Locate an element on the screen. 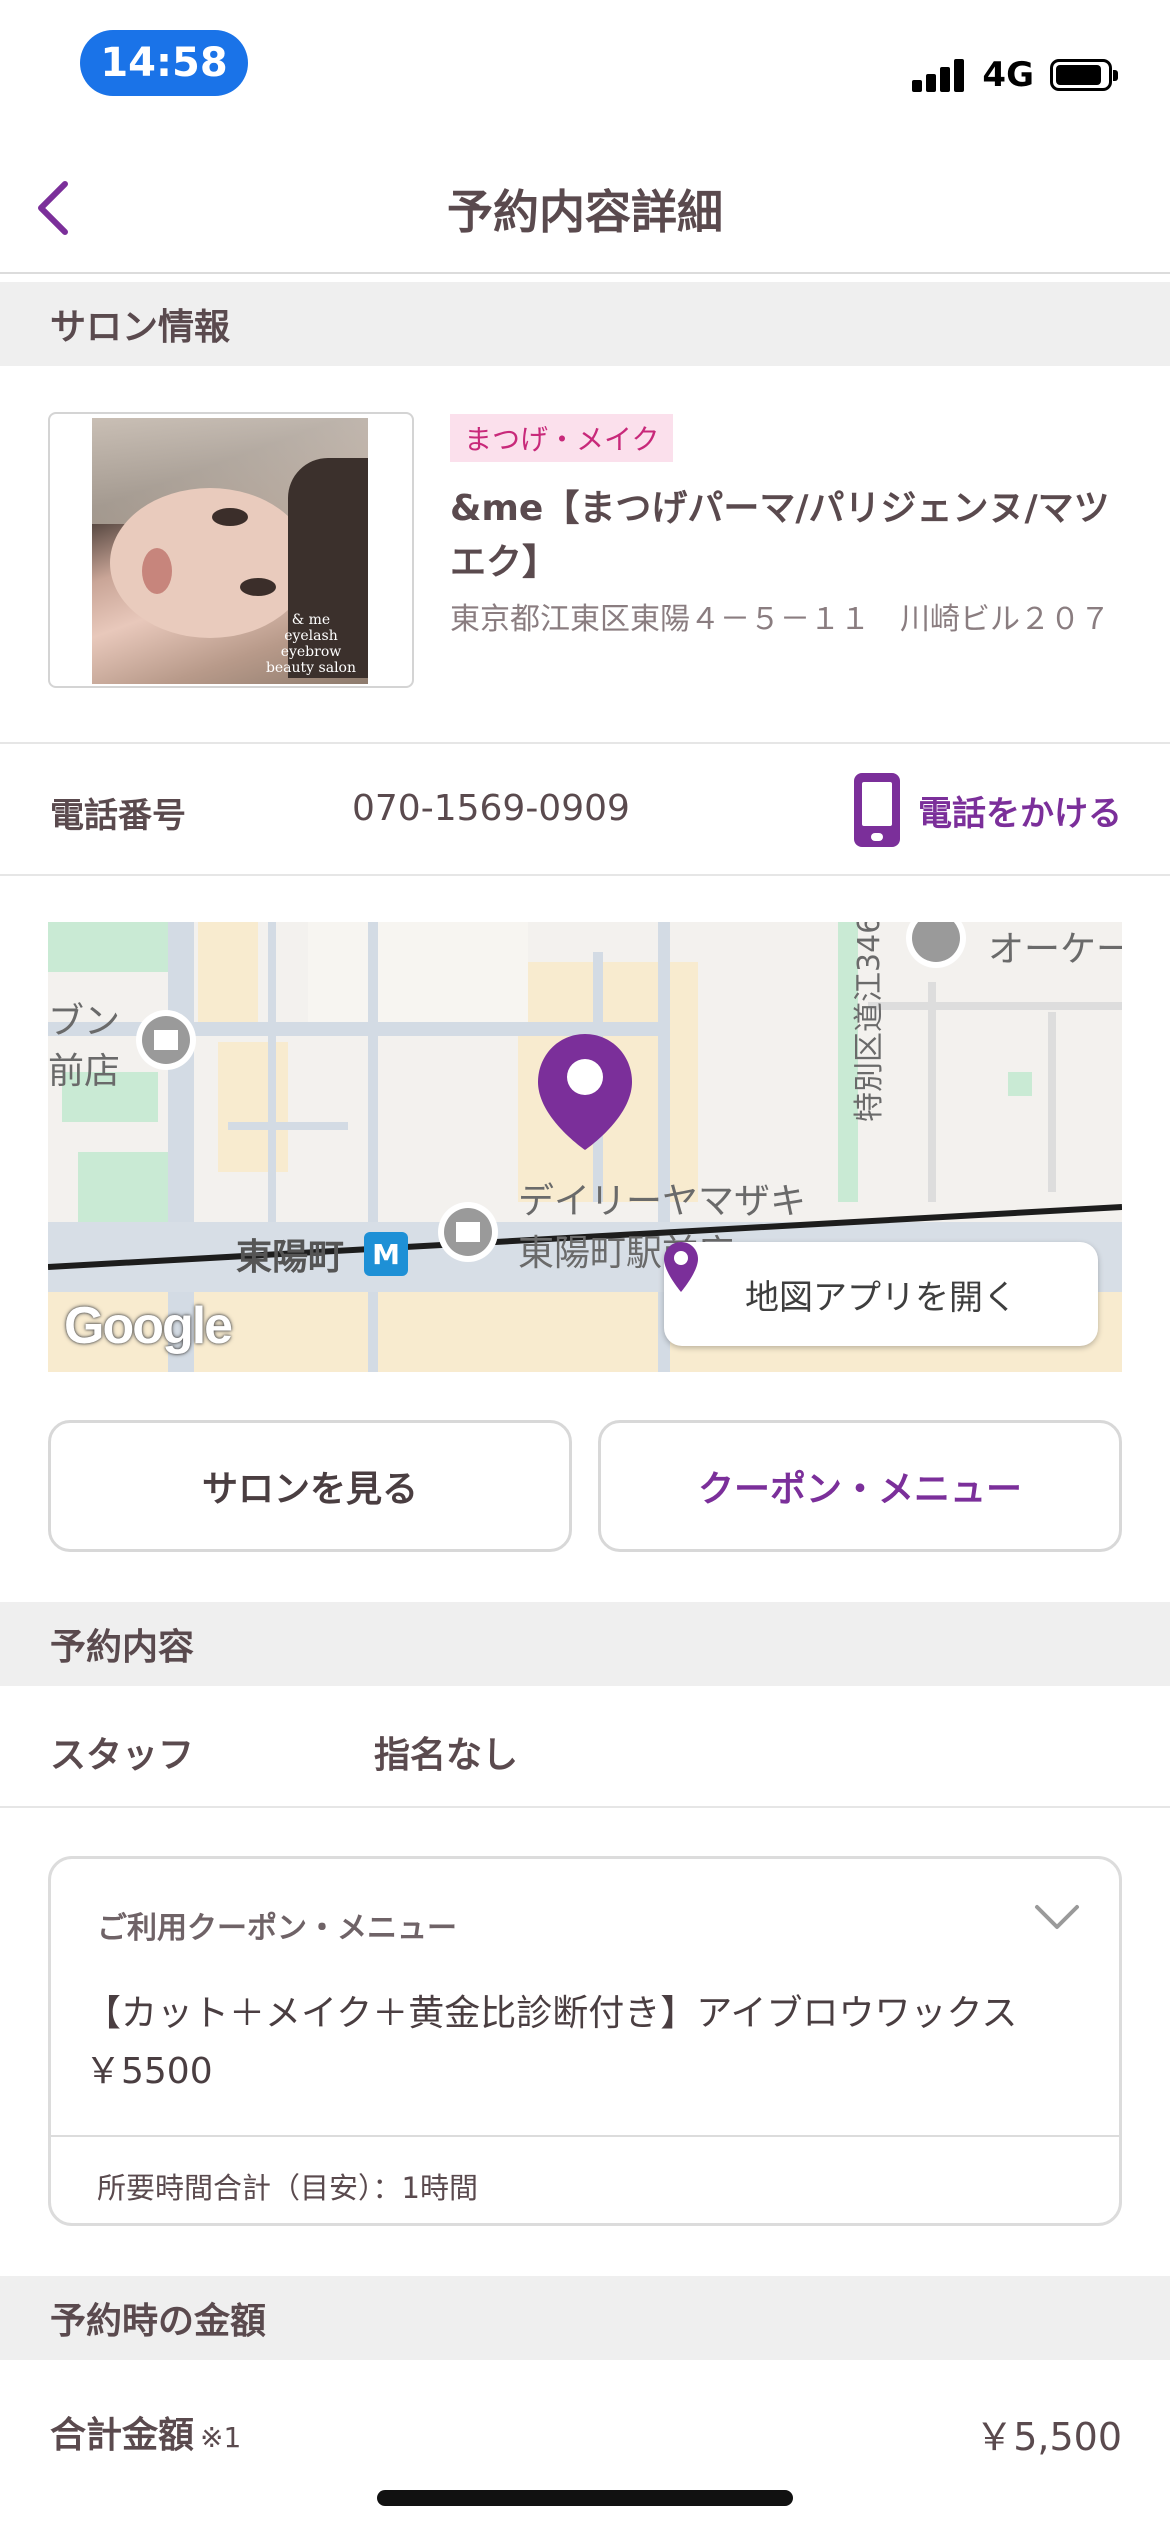 This screenshot has height=2532, width=1170. status-time: 14:58 is located at coordinates (164, 63).